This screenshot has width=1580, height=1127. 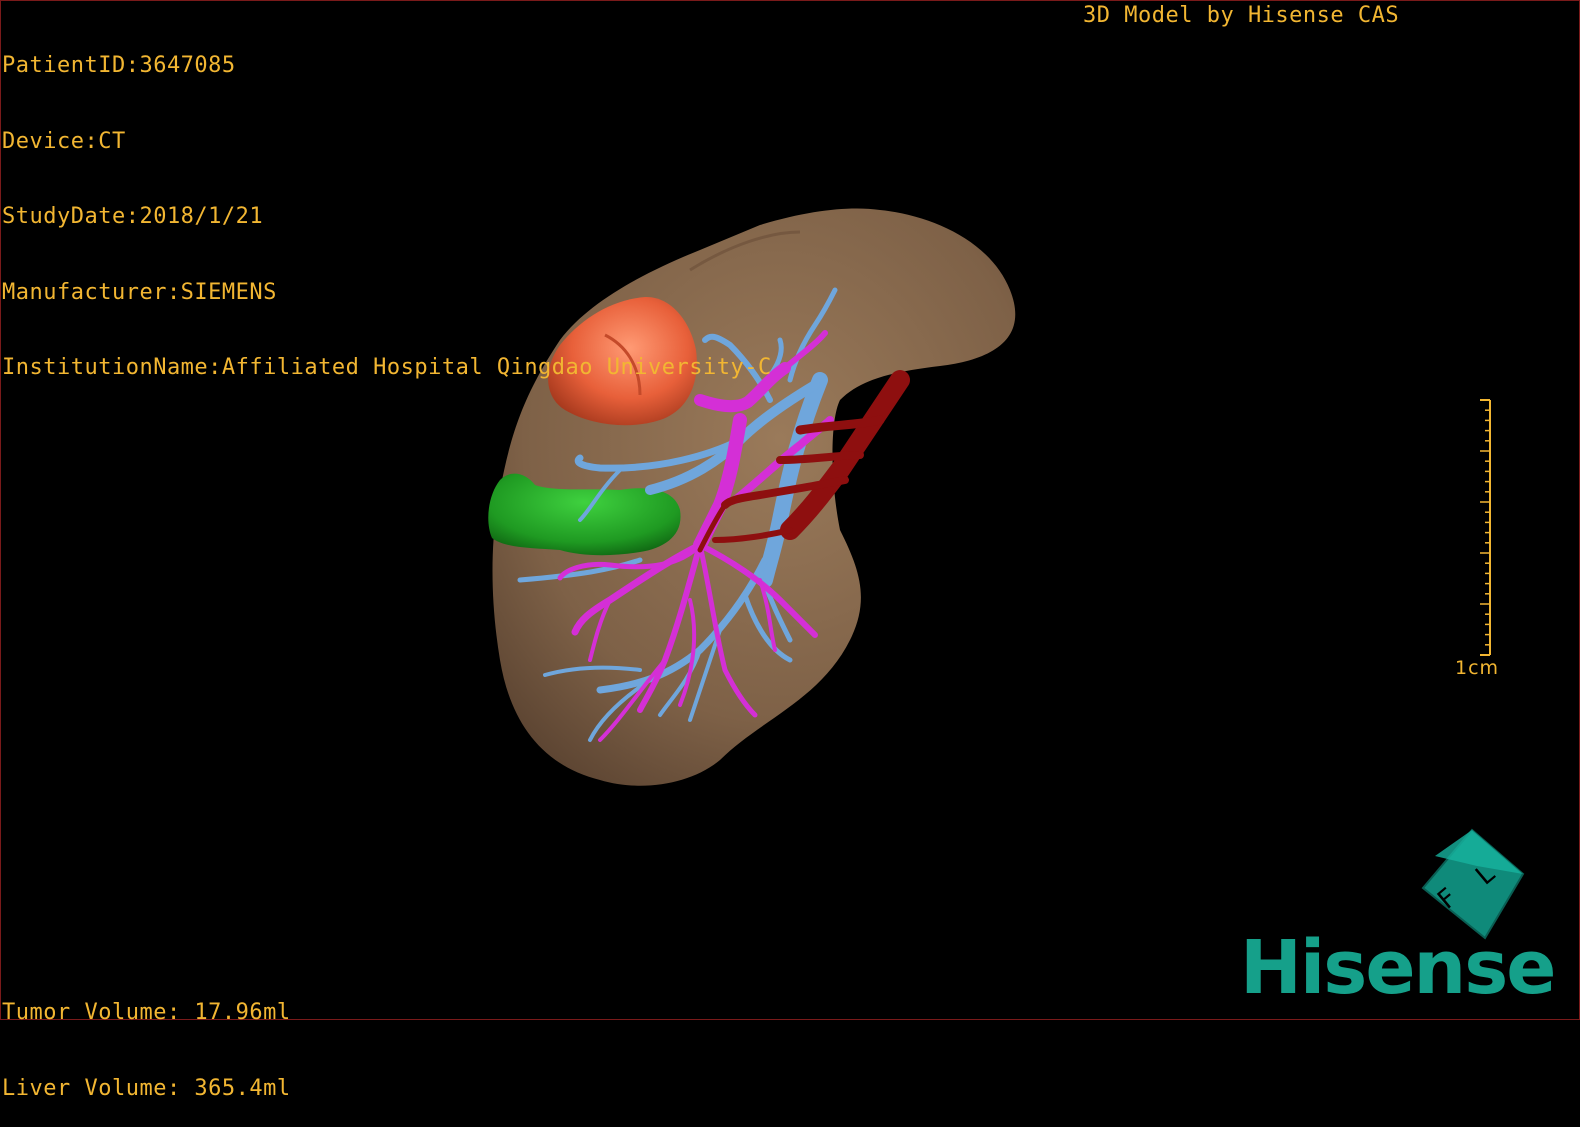 What do you see at coordinates (139, 292) in the screenshot?
I see `manufacturer-text: Manufacturer:SIEMENS` at bounding box center [139, 292].